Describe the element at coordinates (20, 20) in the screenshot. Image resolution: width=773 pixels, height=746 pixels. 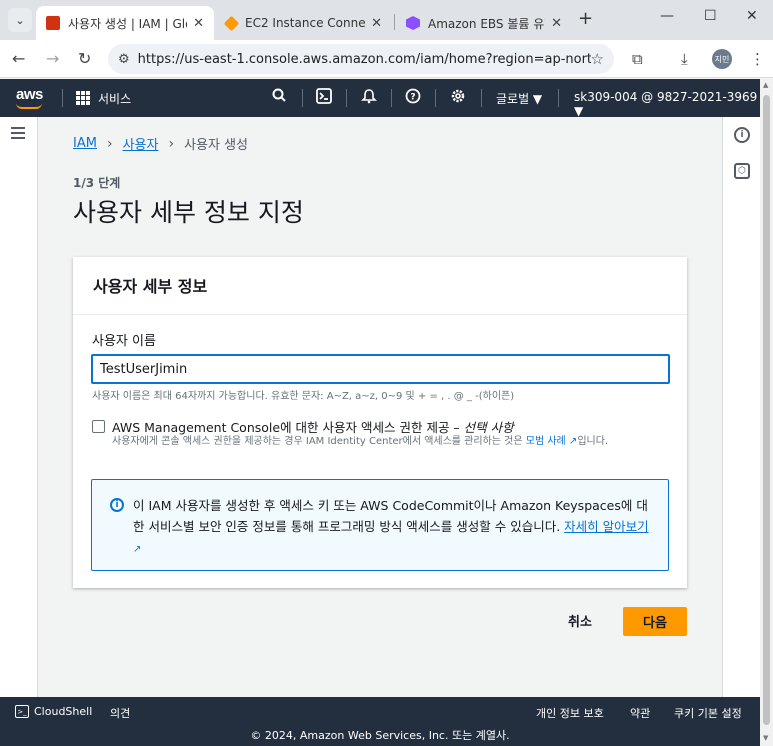
I see `tab-search-button: ⌄` at that location.